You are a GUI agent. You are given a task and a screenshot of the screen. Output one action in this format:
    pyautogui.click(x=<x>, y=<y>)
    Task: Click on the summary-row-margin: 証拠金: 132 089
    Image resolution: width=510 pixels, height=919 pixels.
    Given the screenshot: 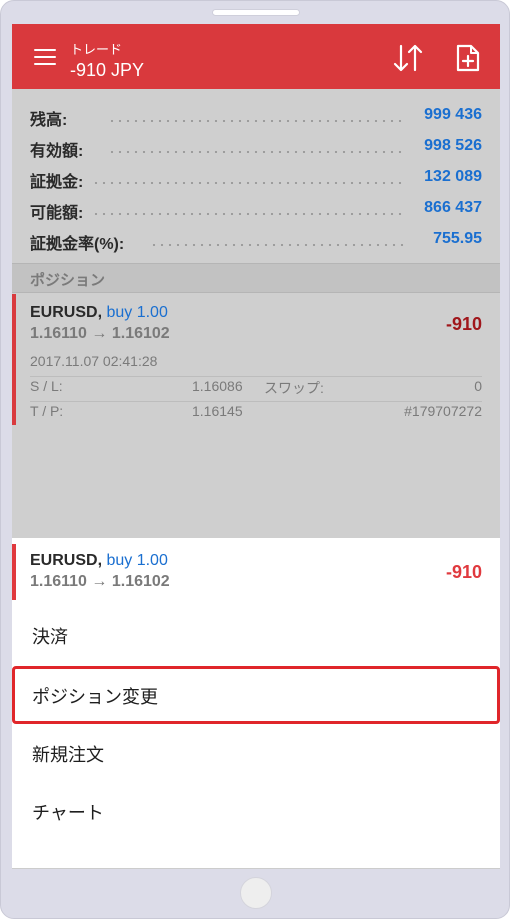 What is the action you would take?
    pyautogui.click(x=256, y=177)
    